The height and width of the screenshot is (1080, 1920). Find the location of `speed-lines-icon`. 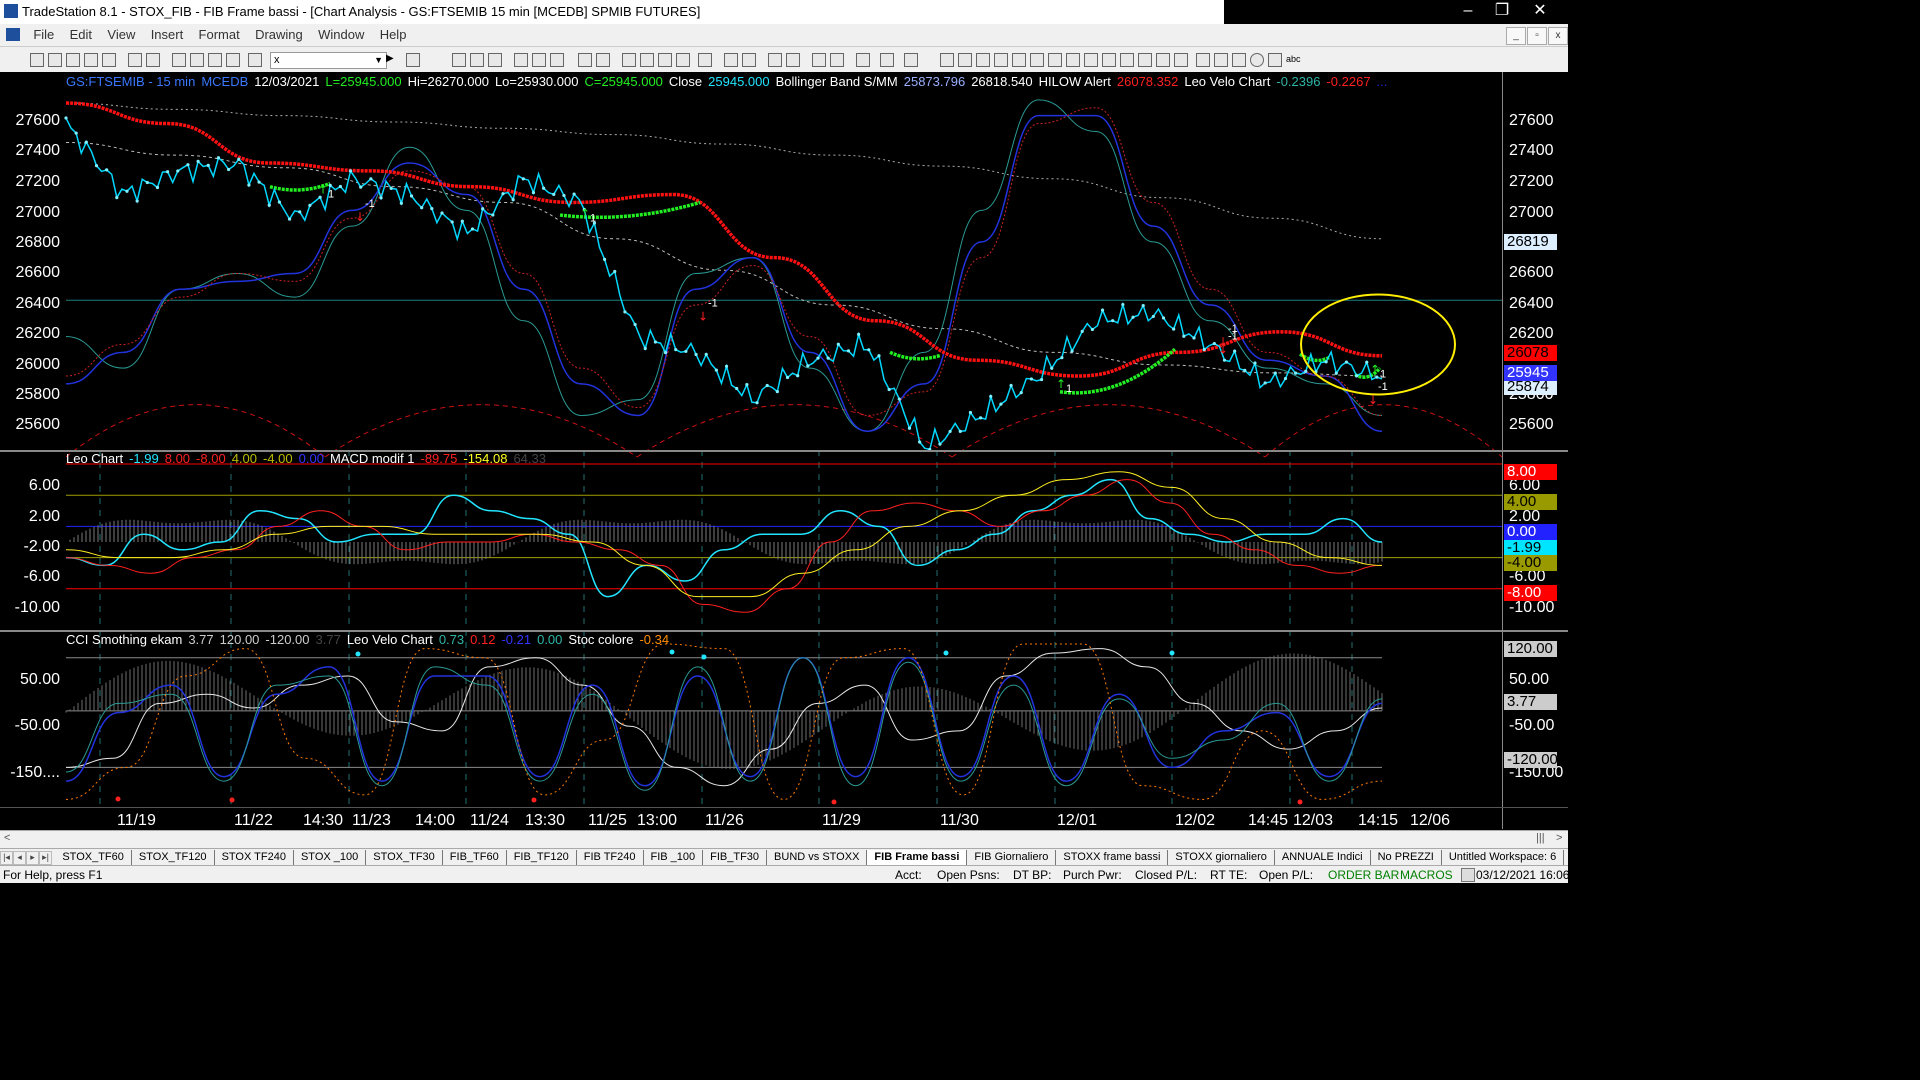

speed-lines-icon is located at coordinates (1091, 60).